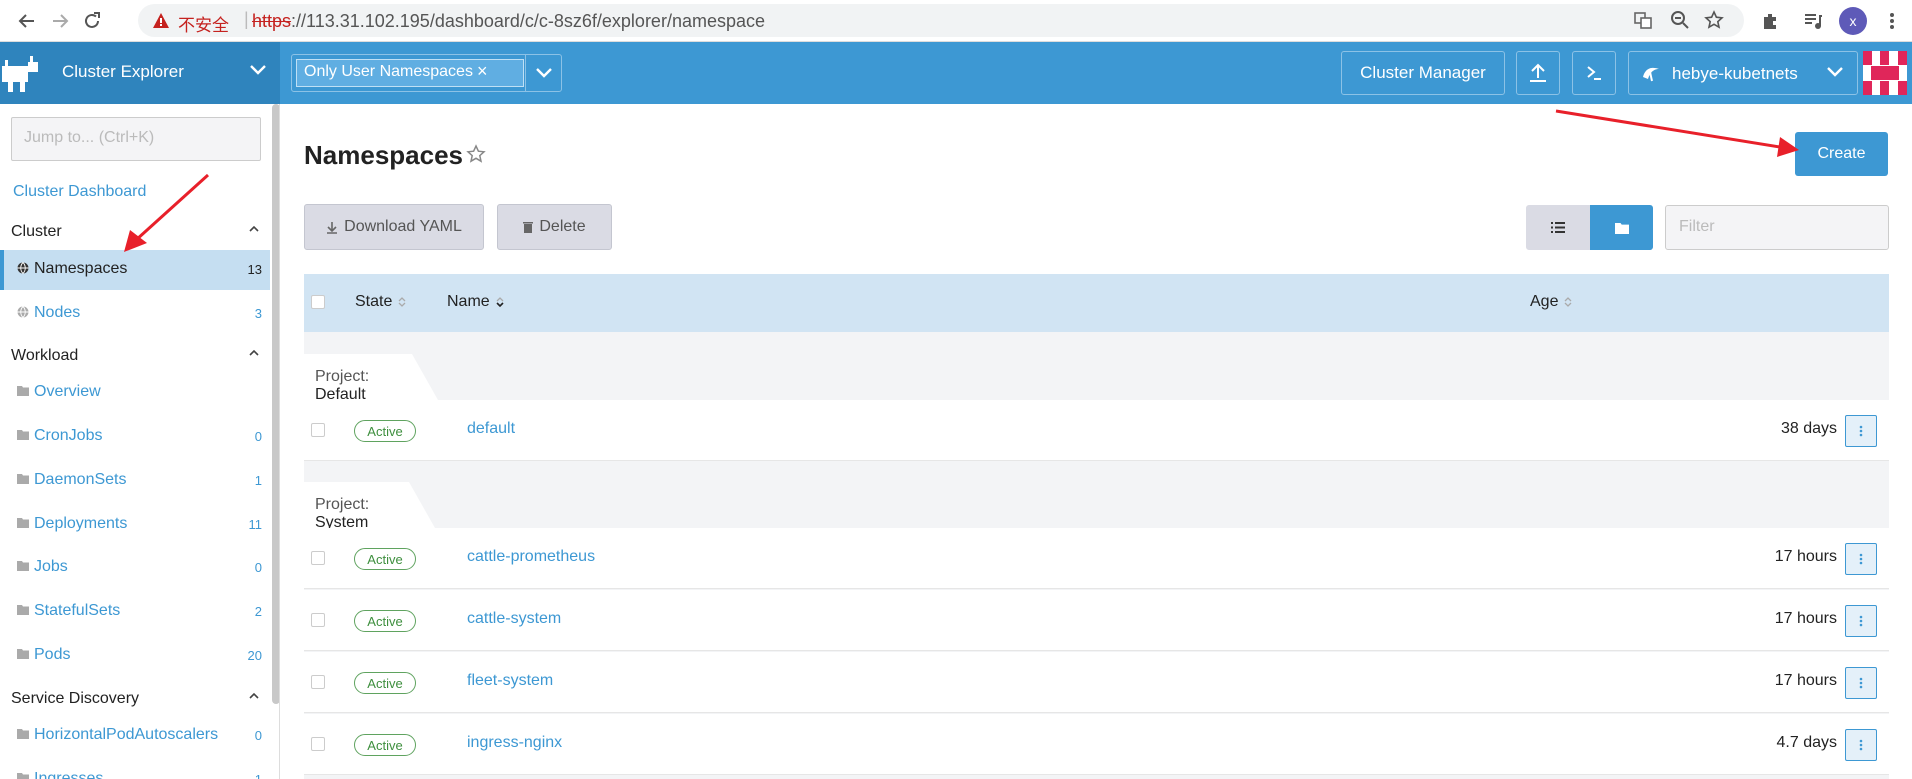 The image size is (1912, 779). Describe the element at coordinates (514, 619) in the screenshot. I see `namespace-link: cattle-system` at that location.